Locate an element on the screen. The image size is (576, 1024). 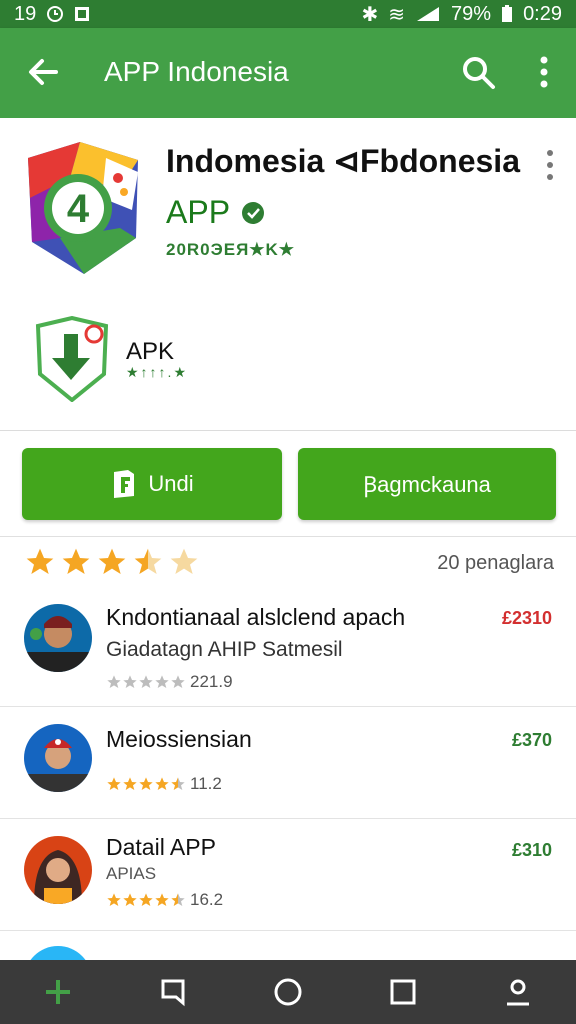
list-item-rating: 221.9 is located at coordinates (169, 682).